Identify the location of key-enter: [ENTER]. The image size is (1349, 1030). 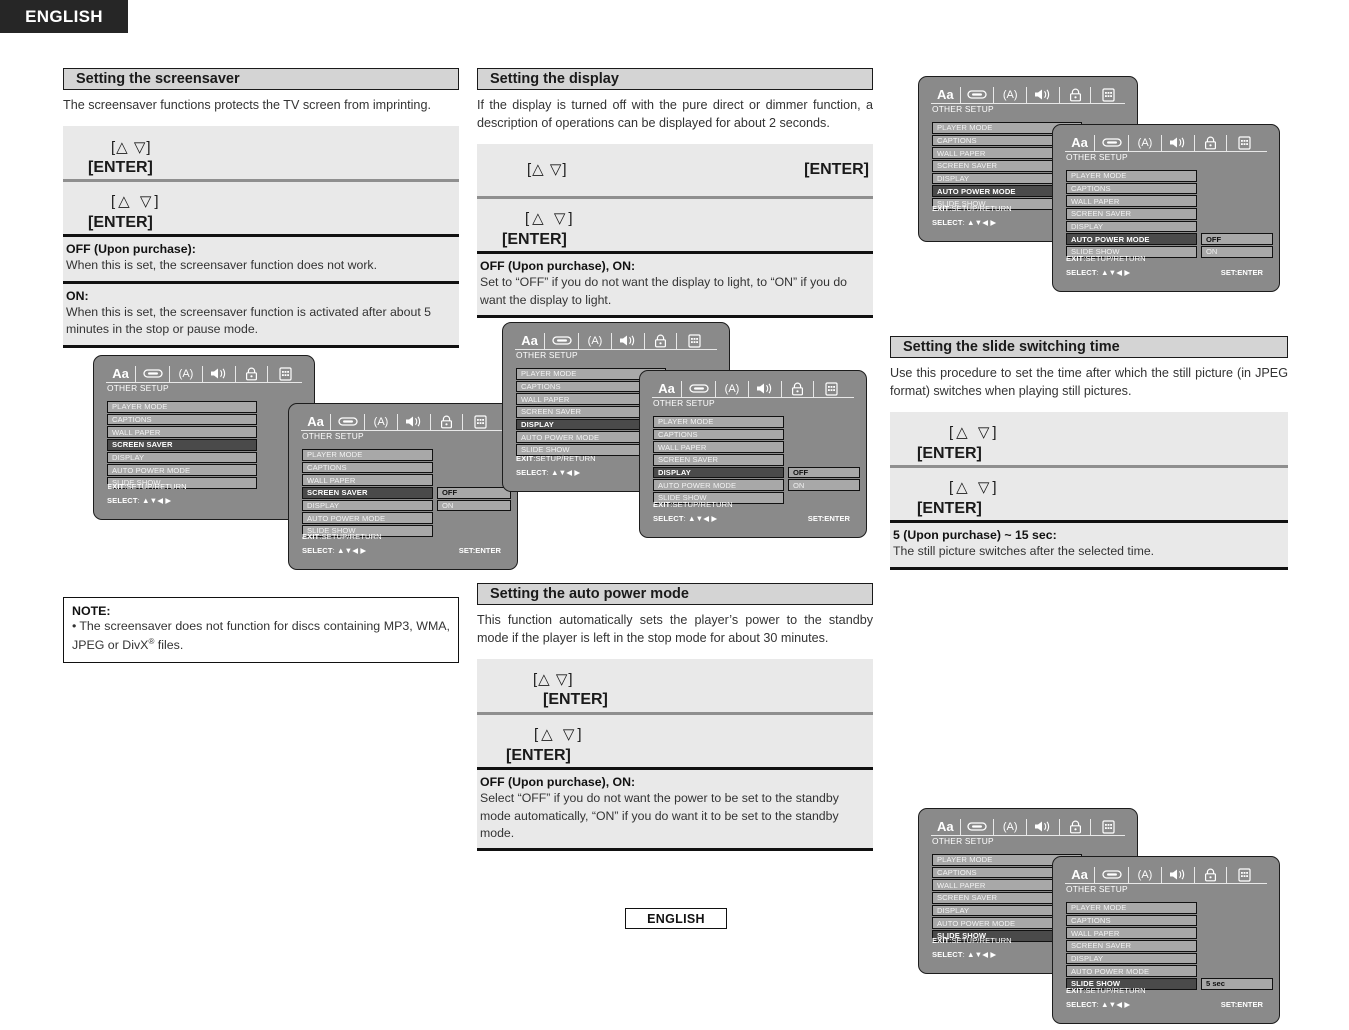
(120, 167).